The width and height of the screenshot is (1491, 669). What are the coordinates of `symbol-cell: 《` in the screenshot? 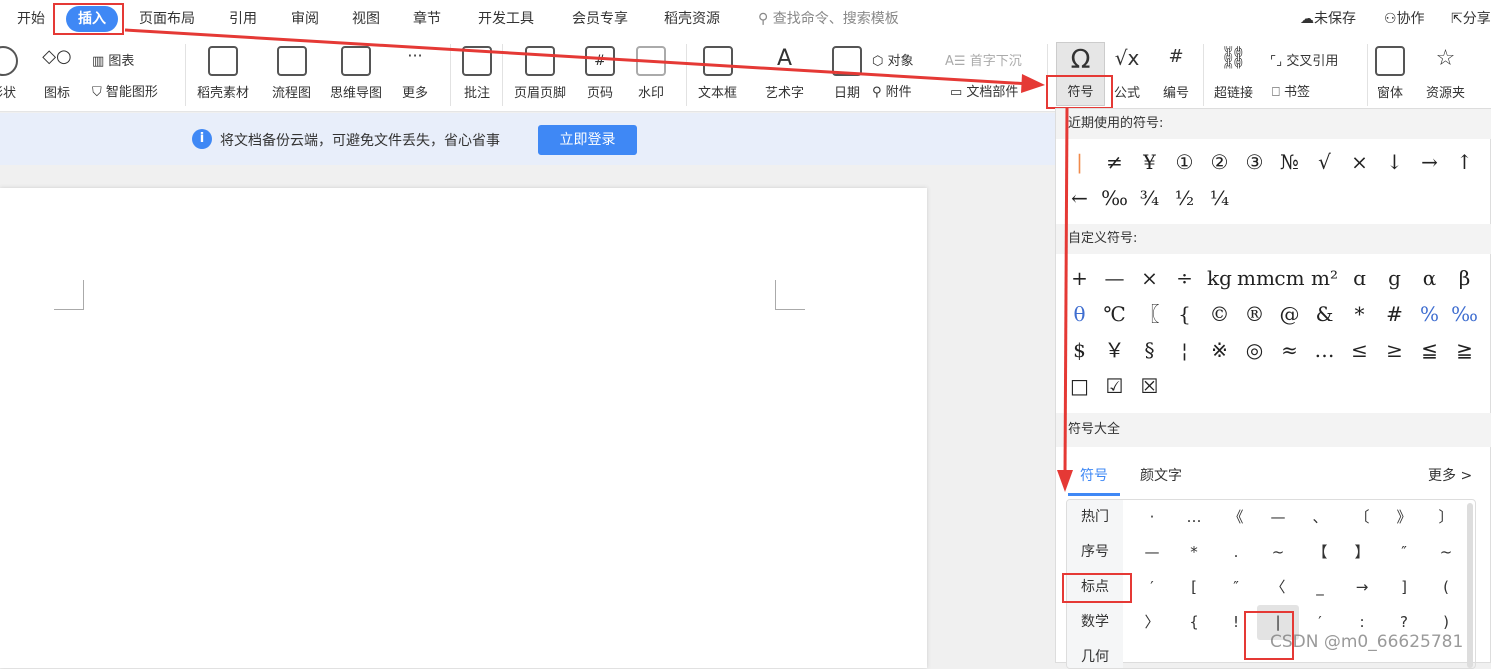 It's located at (1236, 517).